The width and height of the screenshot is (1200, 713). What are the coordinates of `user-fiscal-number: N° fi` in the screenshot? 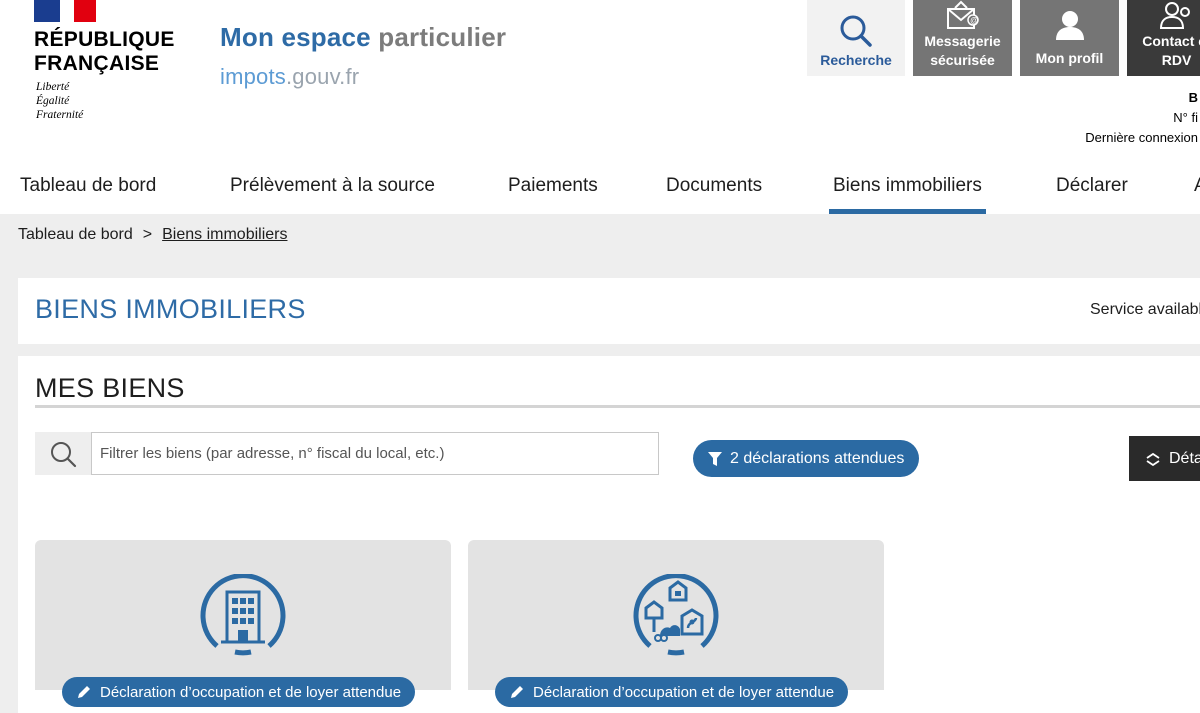 It's located at (1185, 117).